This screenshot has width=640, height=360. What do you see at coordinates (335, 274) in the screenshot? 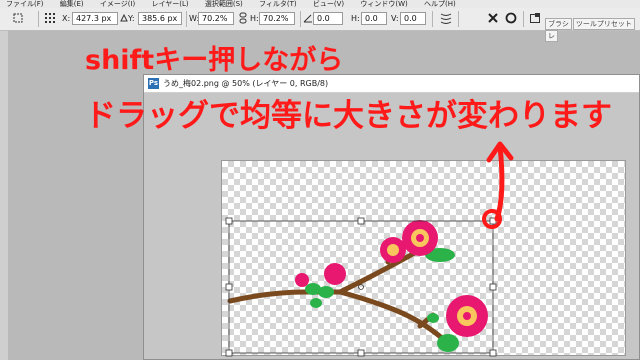
I see `bud-large` at bounding box center [335, 274].